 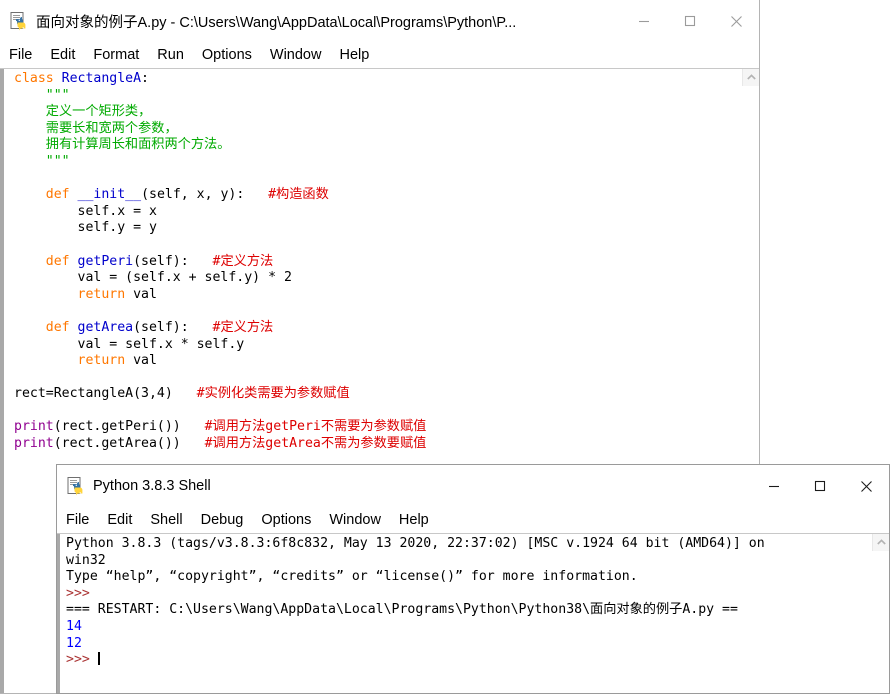 I want to click on editor-line: def getArea(self): #定义方法, so click(x=377, y=328).